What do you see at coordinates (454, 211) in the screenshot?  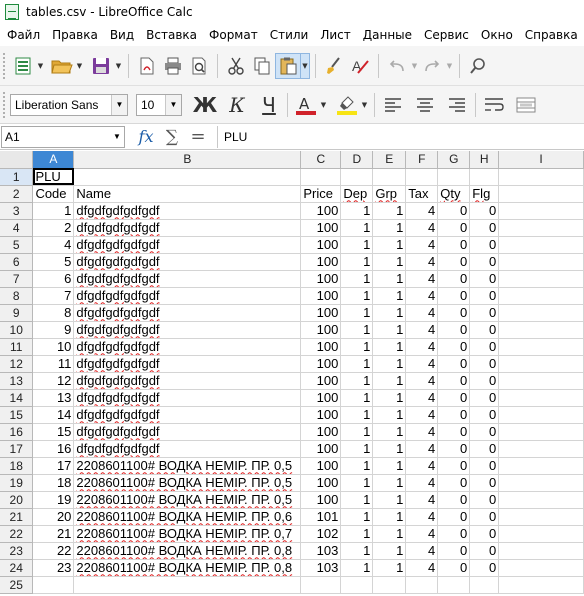 I see `cell-g3: 0` at bounding box center [454, 211].